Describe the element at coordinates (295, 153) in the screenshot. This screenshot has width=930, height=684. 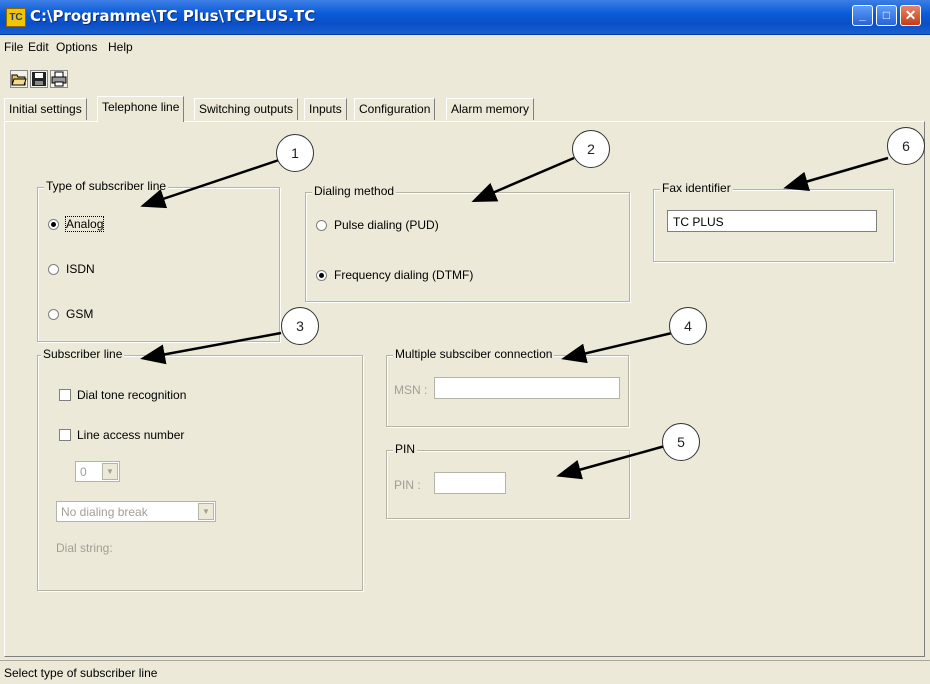
I see `callout-1: 1` at that location.